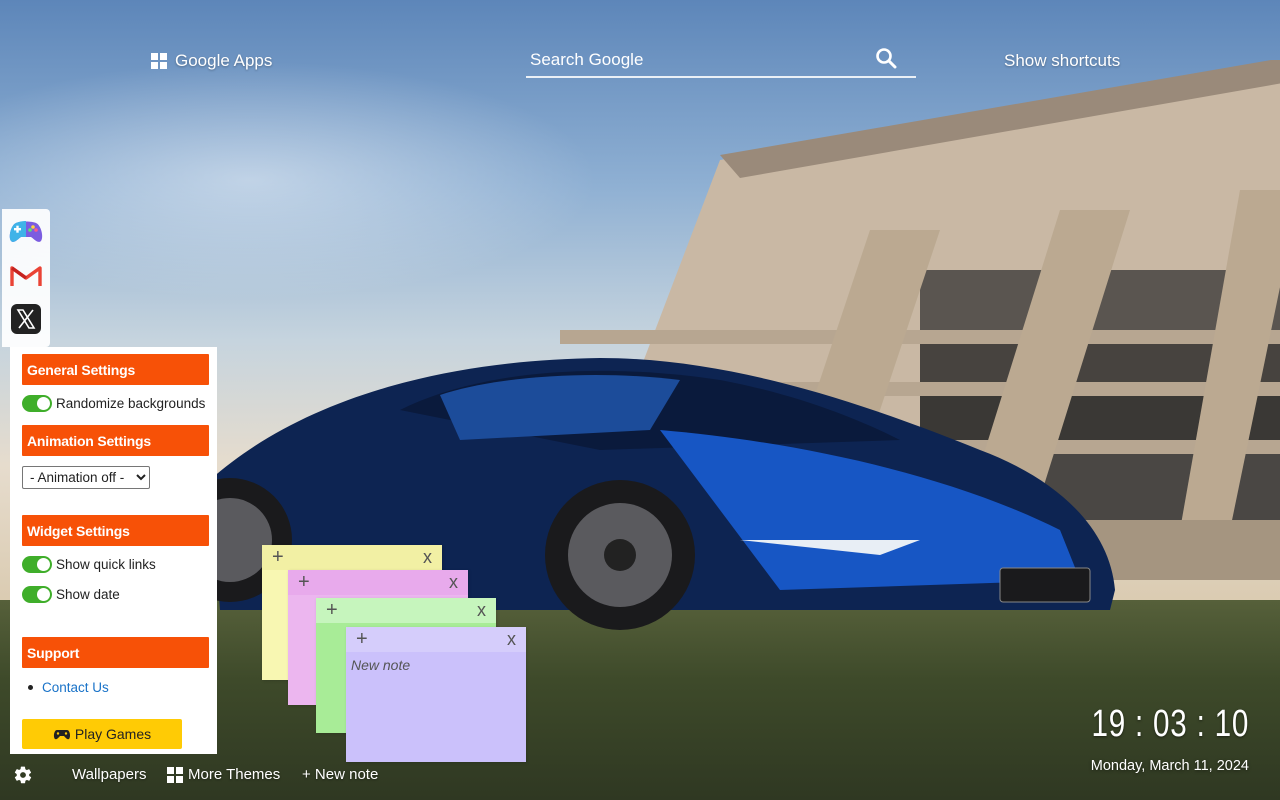 This screenshot has height=800, width=1280. I want to click on quick-link-games, so click(26, 232).